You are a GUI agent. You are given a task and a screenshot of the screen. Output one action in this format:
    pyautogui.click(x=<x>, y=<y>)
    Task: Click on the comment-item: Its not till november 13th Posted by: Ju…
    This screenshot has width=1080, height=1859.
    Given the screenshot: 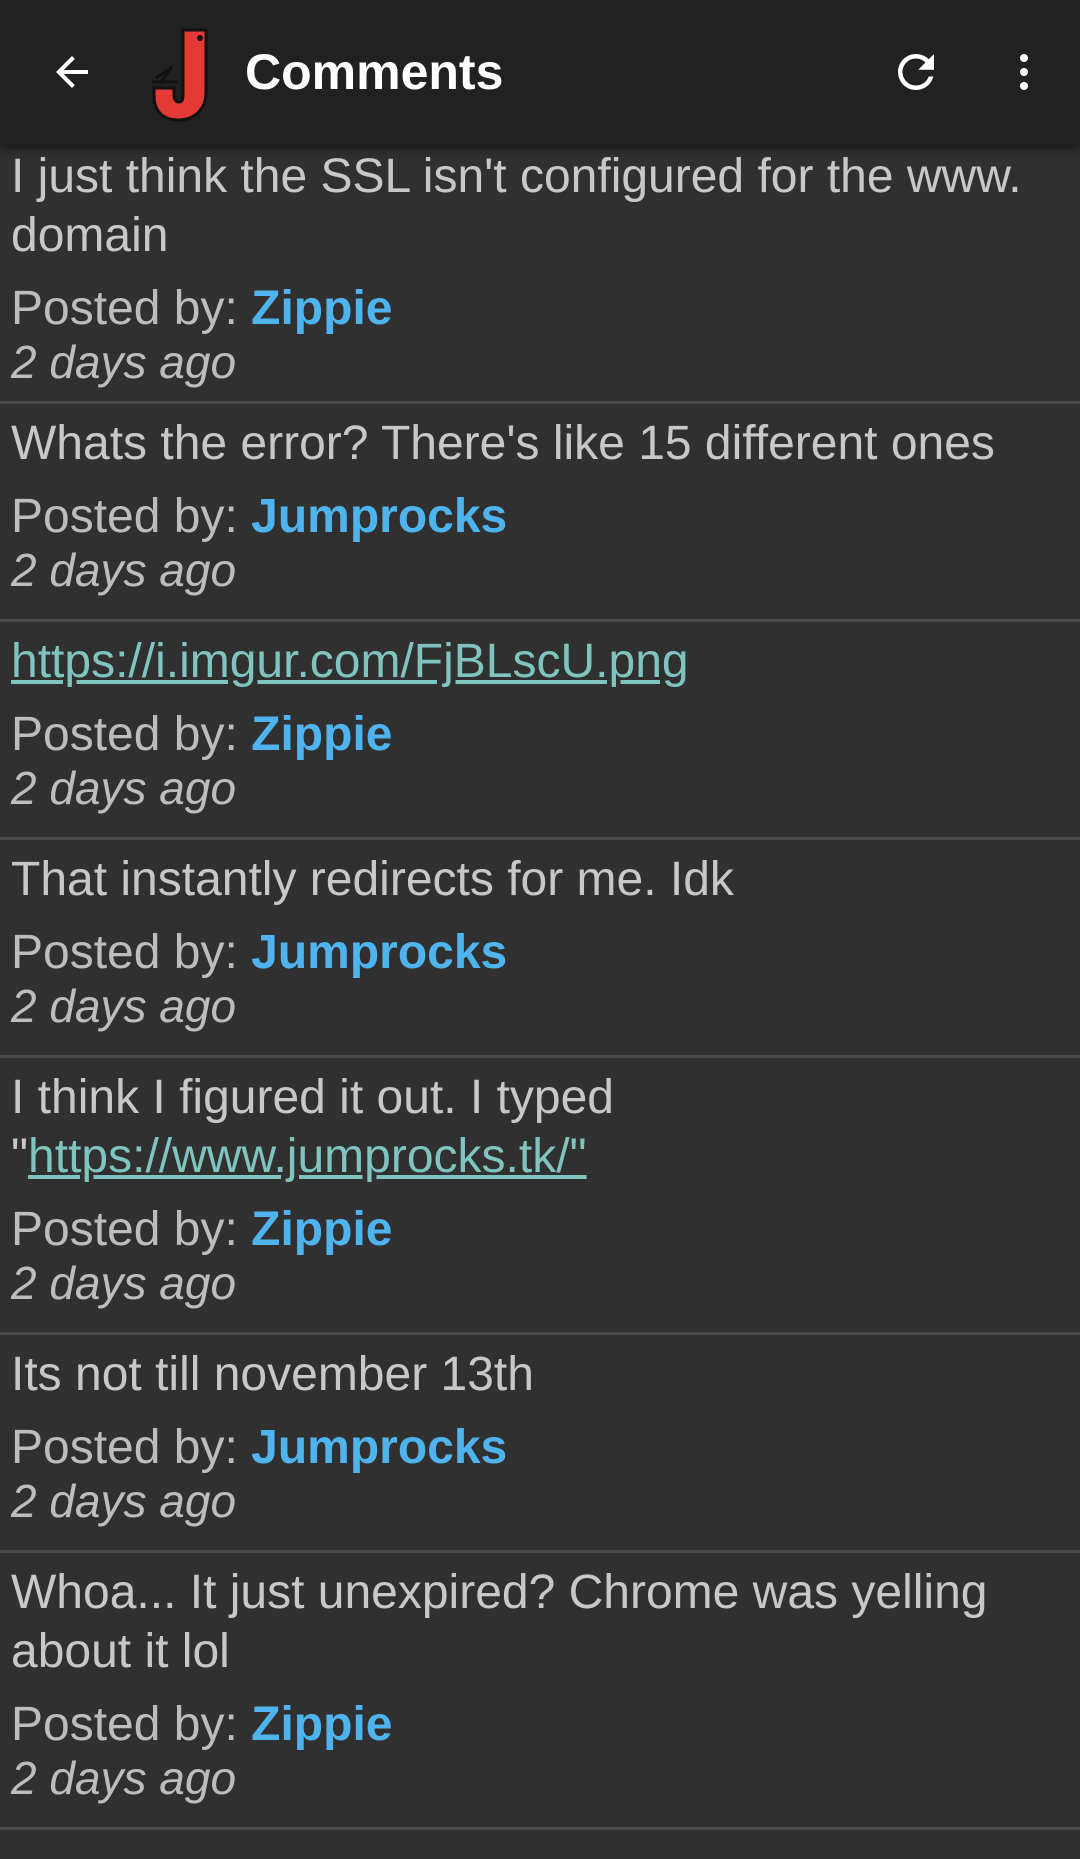 What is the action you would take?
    pyautogui.click(x=540, y=1444)
    